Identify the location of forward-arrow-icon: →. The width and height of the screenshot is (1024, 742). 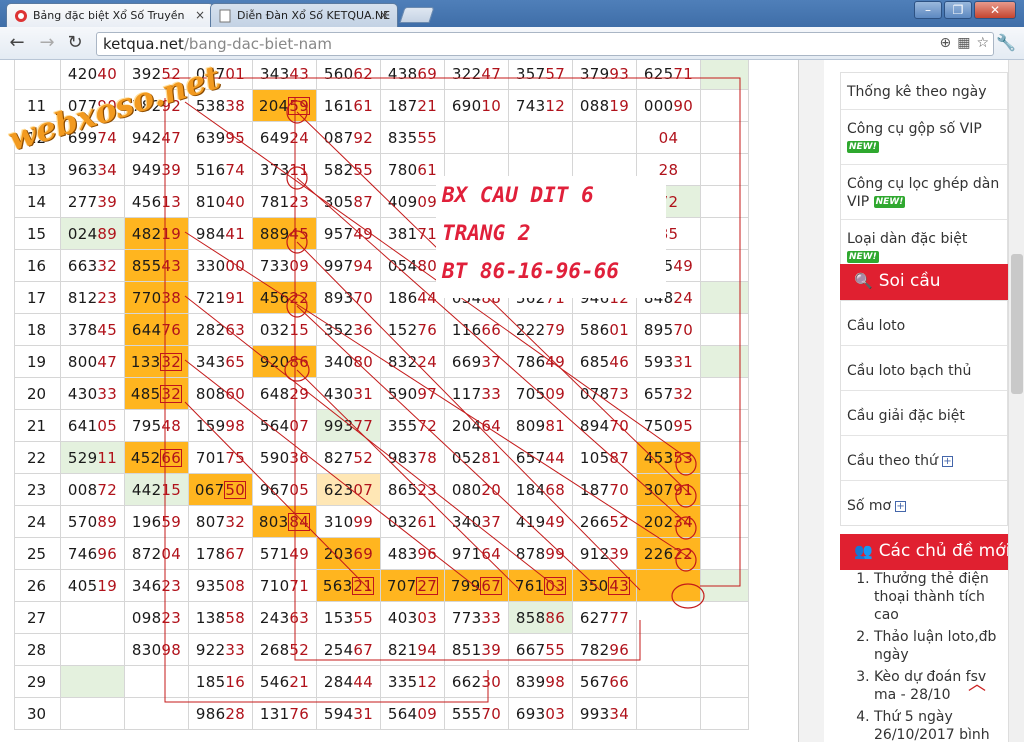
(47, 44).